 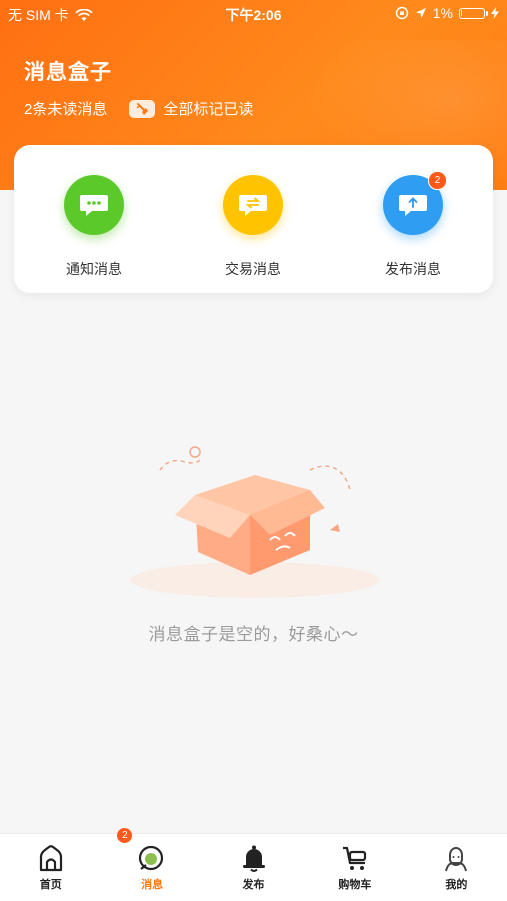 What do you see at coordinates (142, 108) in the screenshot?
I see `broom-icon` at bounding box center [142, 108].